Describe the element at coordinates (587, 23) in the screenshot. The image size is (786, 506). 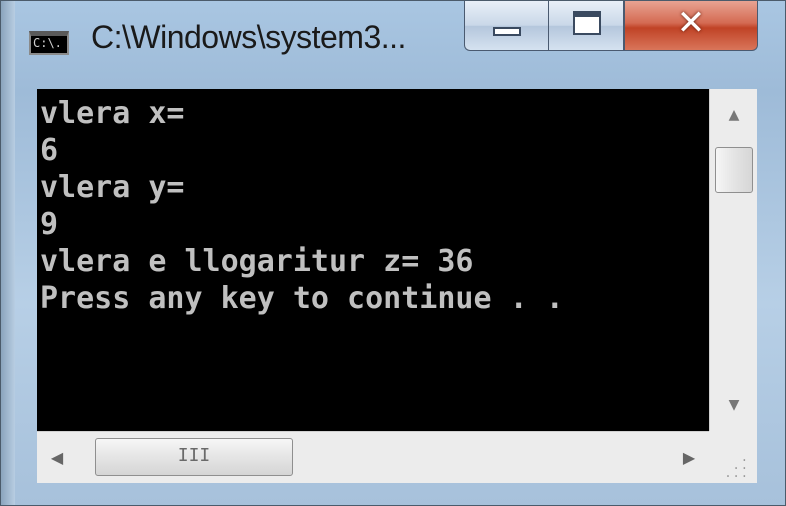
I see `maximize-icon` at that location.